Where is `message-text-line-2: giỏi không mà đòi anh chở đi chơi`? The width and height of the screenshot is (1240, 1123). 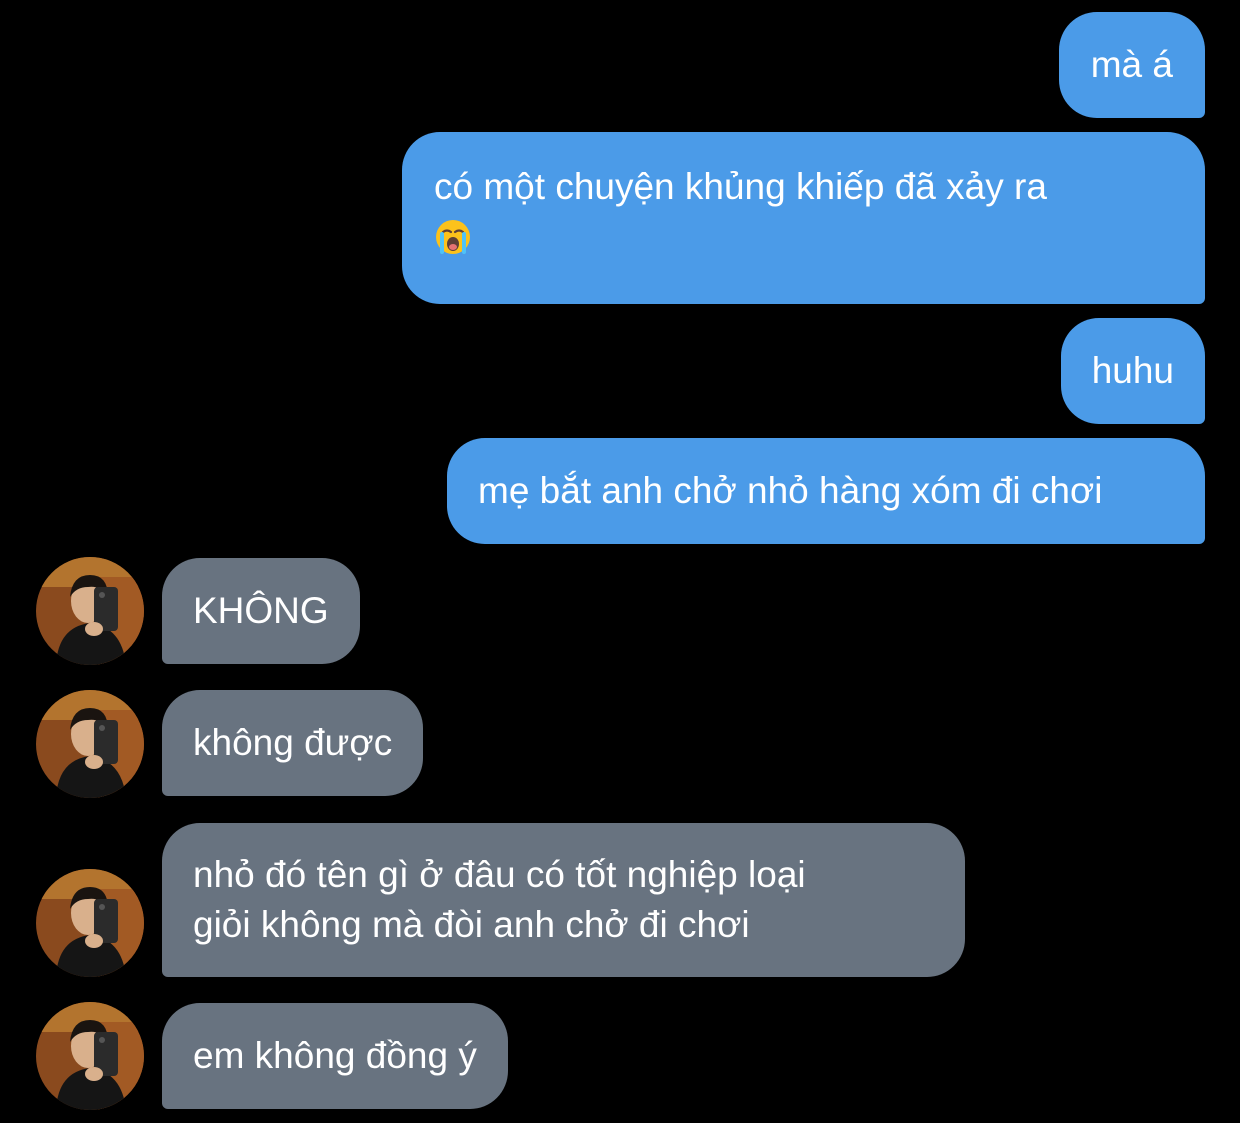
message-text-line-2: giỏi không mà đòi anh chở đi chơi is located at coordinates (471, 924).